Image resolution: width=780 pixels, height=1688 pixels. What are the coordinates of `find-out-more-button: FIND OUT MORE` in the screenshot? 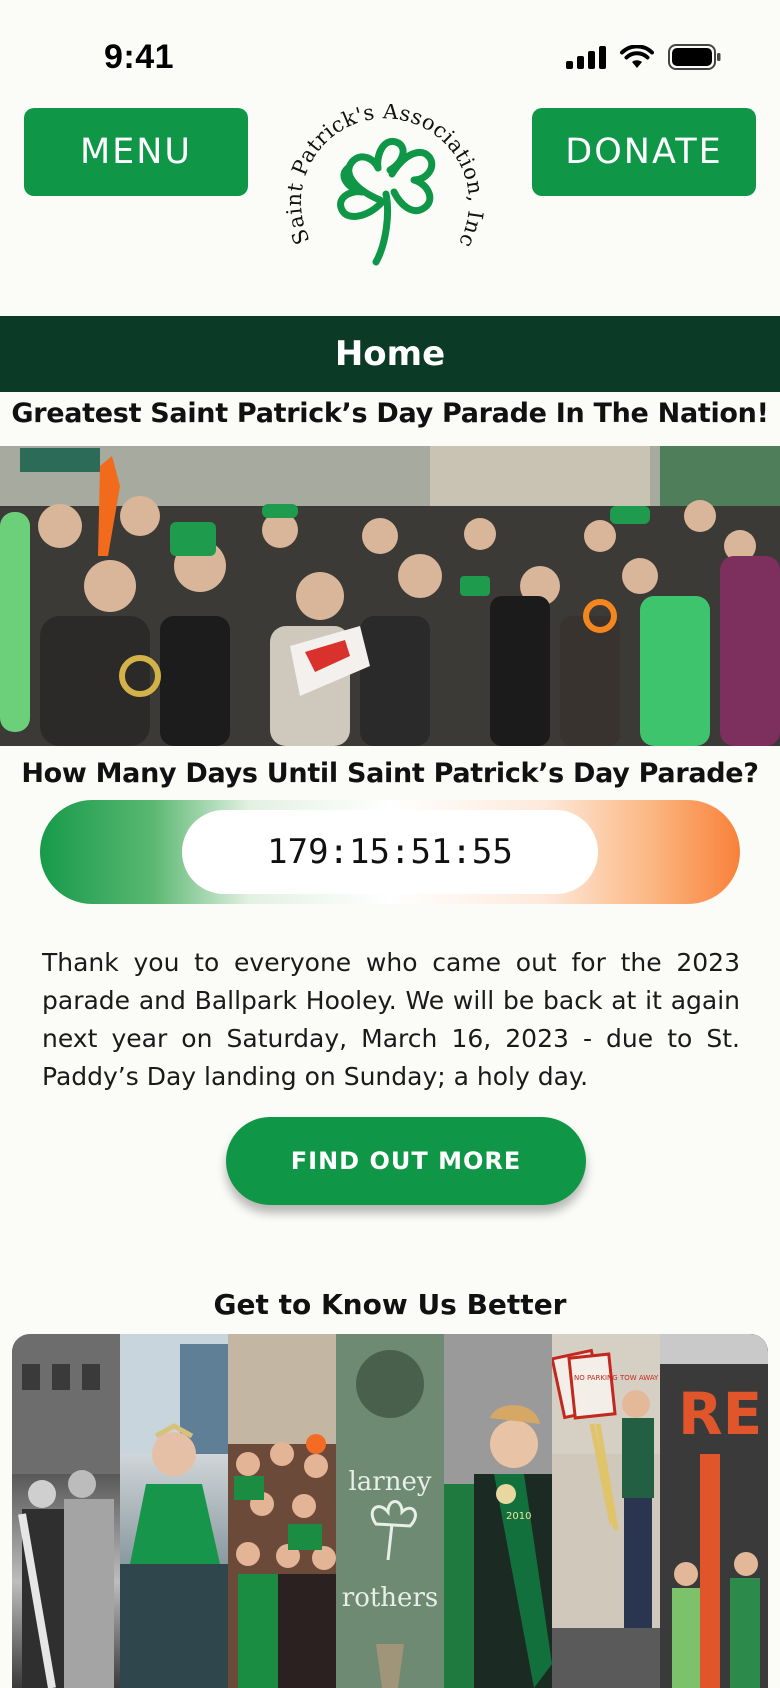 It's located at (406, 1161).